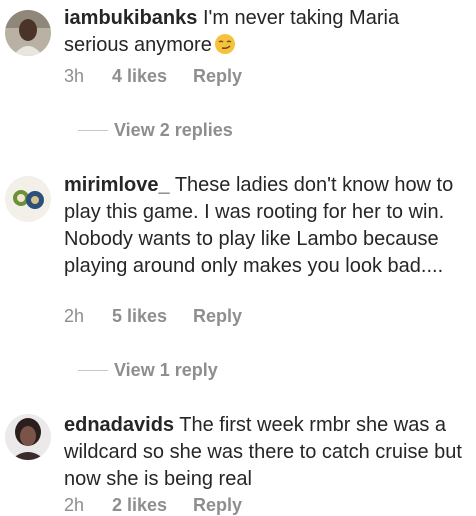 Image resolution: width=476 pixels, height=516 pixels. What do you see at coordinates (225, 44) in the screenshot?
I see `smirk-face-icon` at bounding box center [225, 44].